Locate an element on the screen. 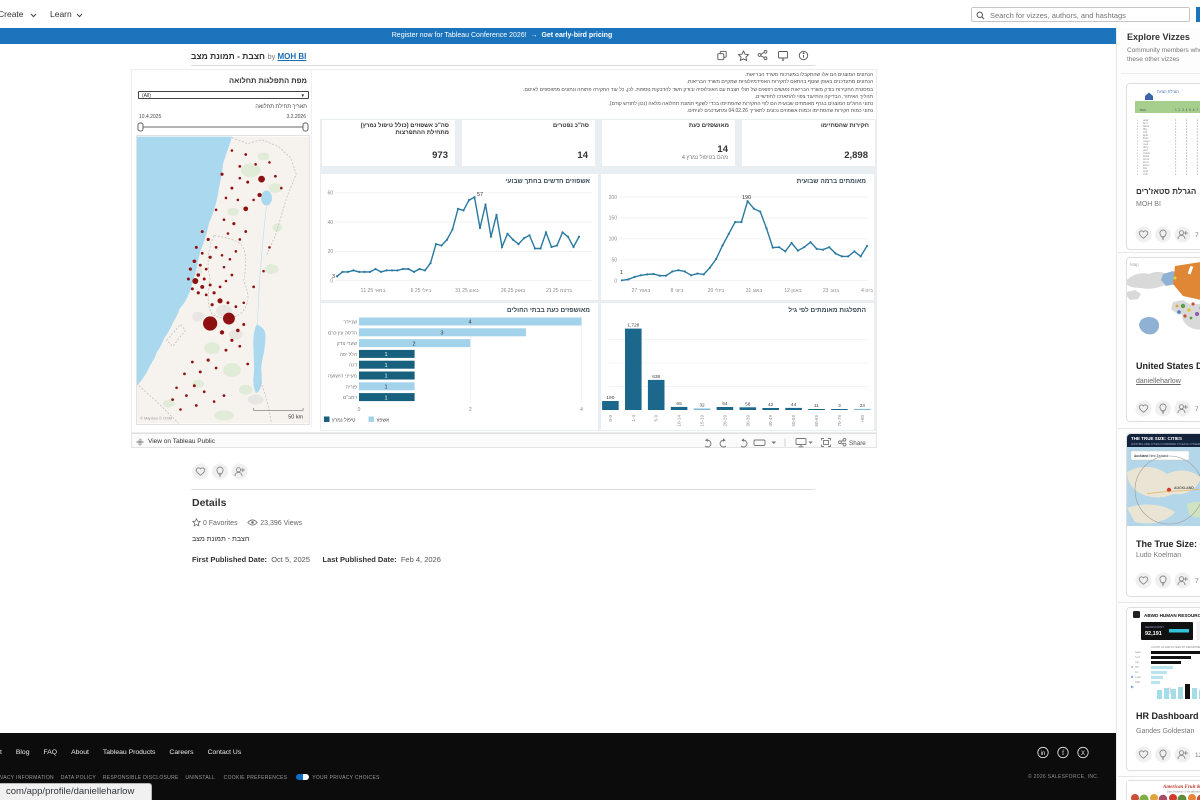 This screenshot has width=1200, height=800. svg-text: 5-9 is located at coordinates (656, 418).